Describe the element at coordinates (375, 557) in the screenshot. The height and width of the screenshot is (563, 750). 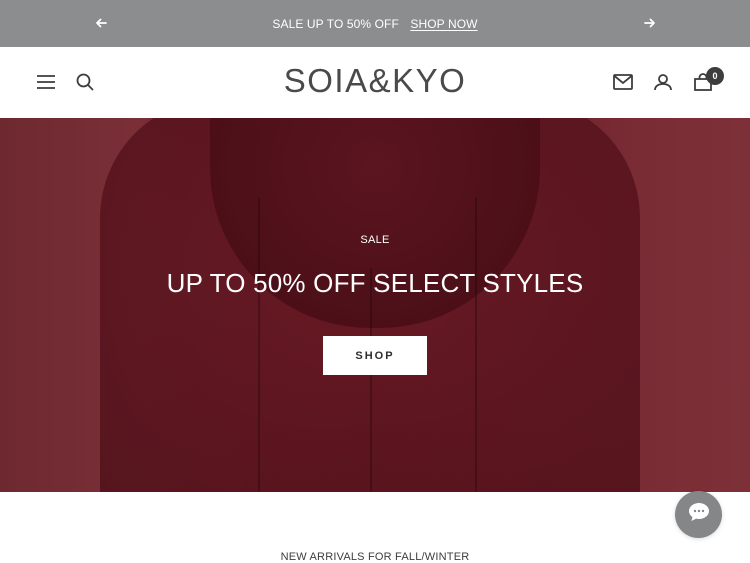
I see `new-arrivals-heading: NEW ARRIVALS FOR FALL/WINTER` at that location.